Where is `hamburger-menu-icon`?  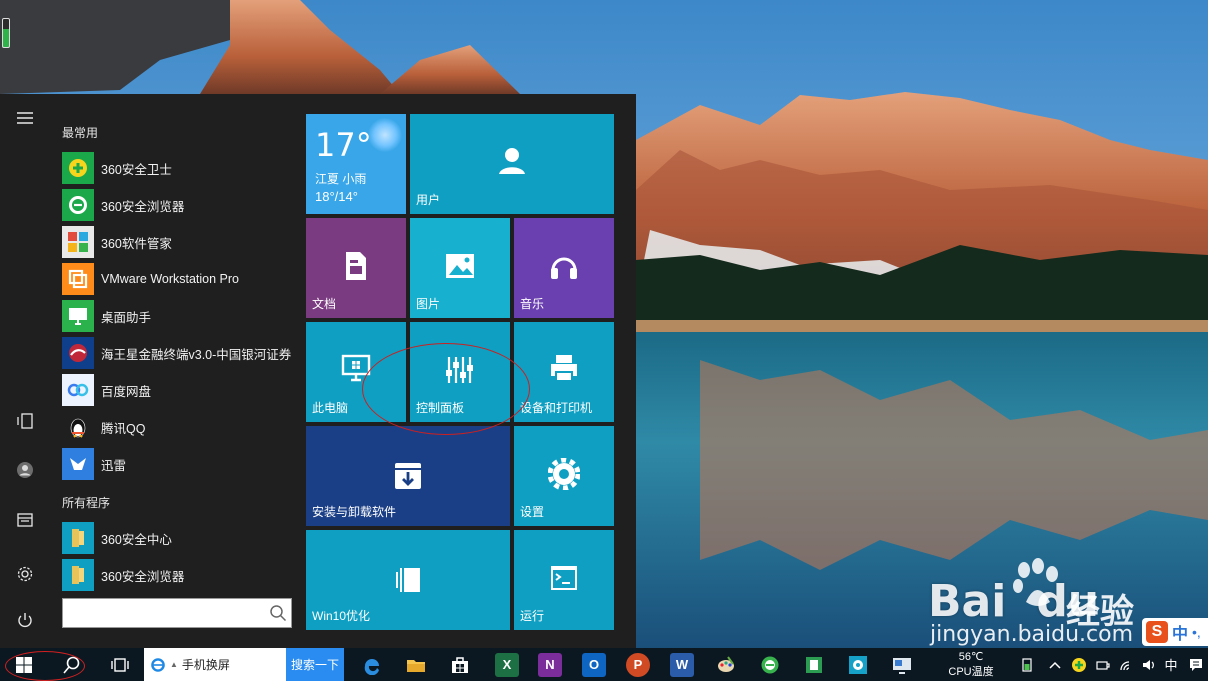
hamburger-menu-icon is located at coordinates (25, 118).